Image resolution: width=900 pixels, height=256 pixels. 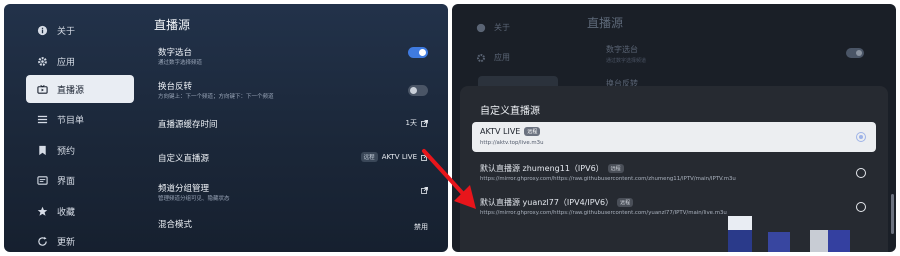 I want to click on screen-icon, so click(x=42, y=180).